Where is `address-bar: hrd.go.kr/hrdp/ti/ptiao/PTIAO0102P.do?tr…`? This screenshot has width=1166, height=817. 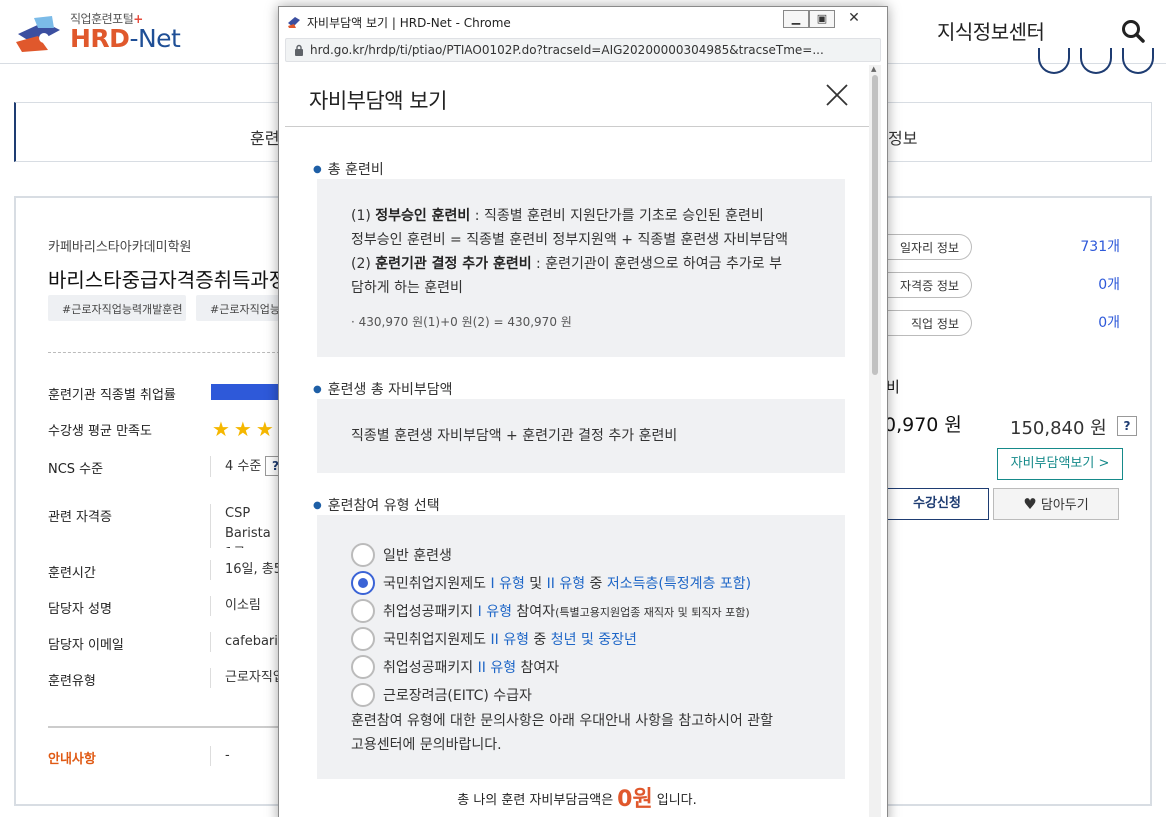 address-bar: hrd.go.kr/hrdp/ti/ptiao/PTIAO0102P.do?tr… is located at coordinates (583, 50).